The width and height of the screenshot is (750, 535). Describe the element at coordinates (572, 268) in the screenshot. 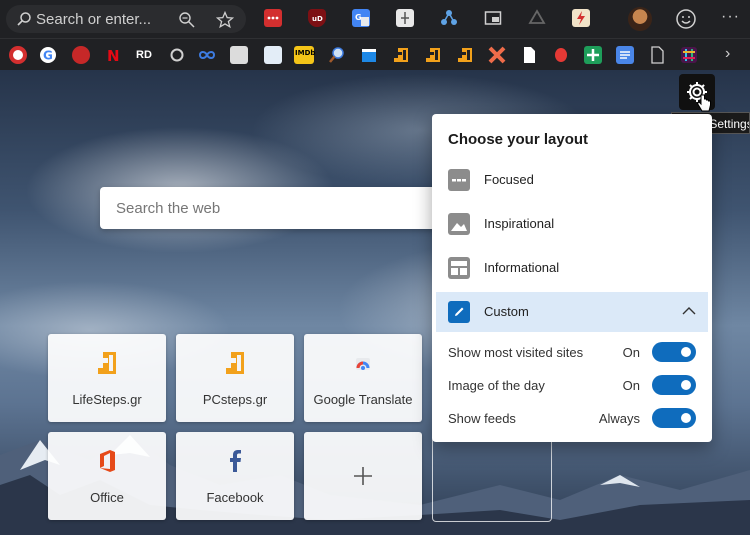

I see `layout-option-informational: Informational` at that location.